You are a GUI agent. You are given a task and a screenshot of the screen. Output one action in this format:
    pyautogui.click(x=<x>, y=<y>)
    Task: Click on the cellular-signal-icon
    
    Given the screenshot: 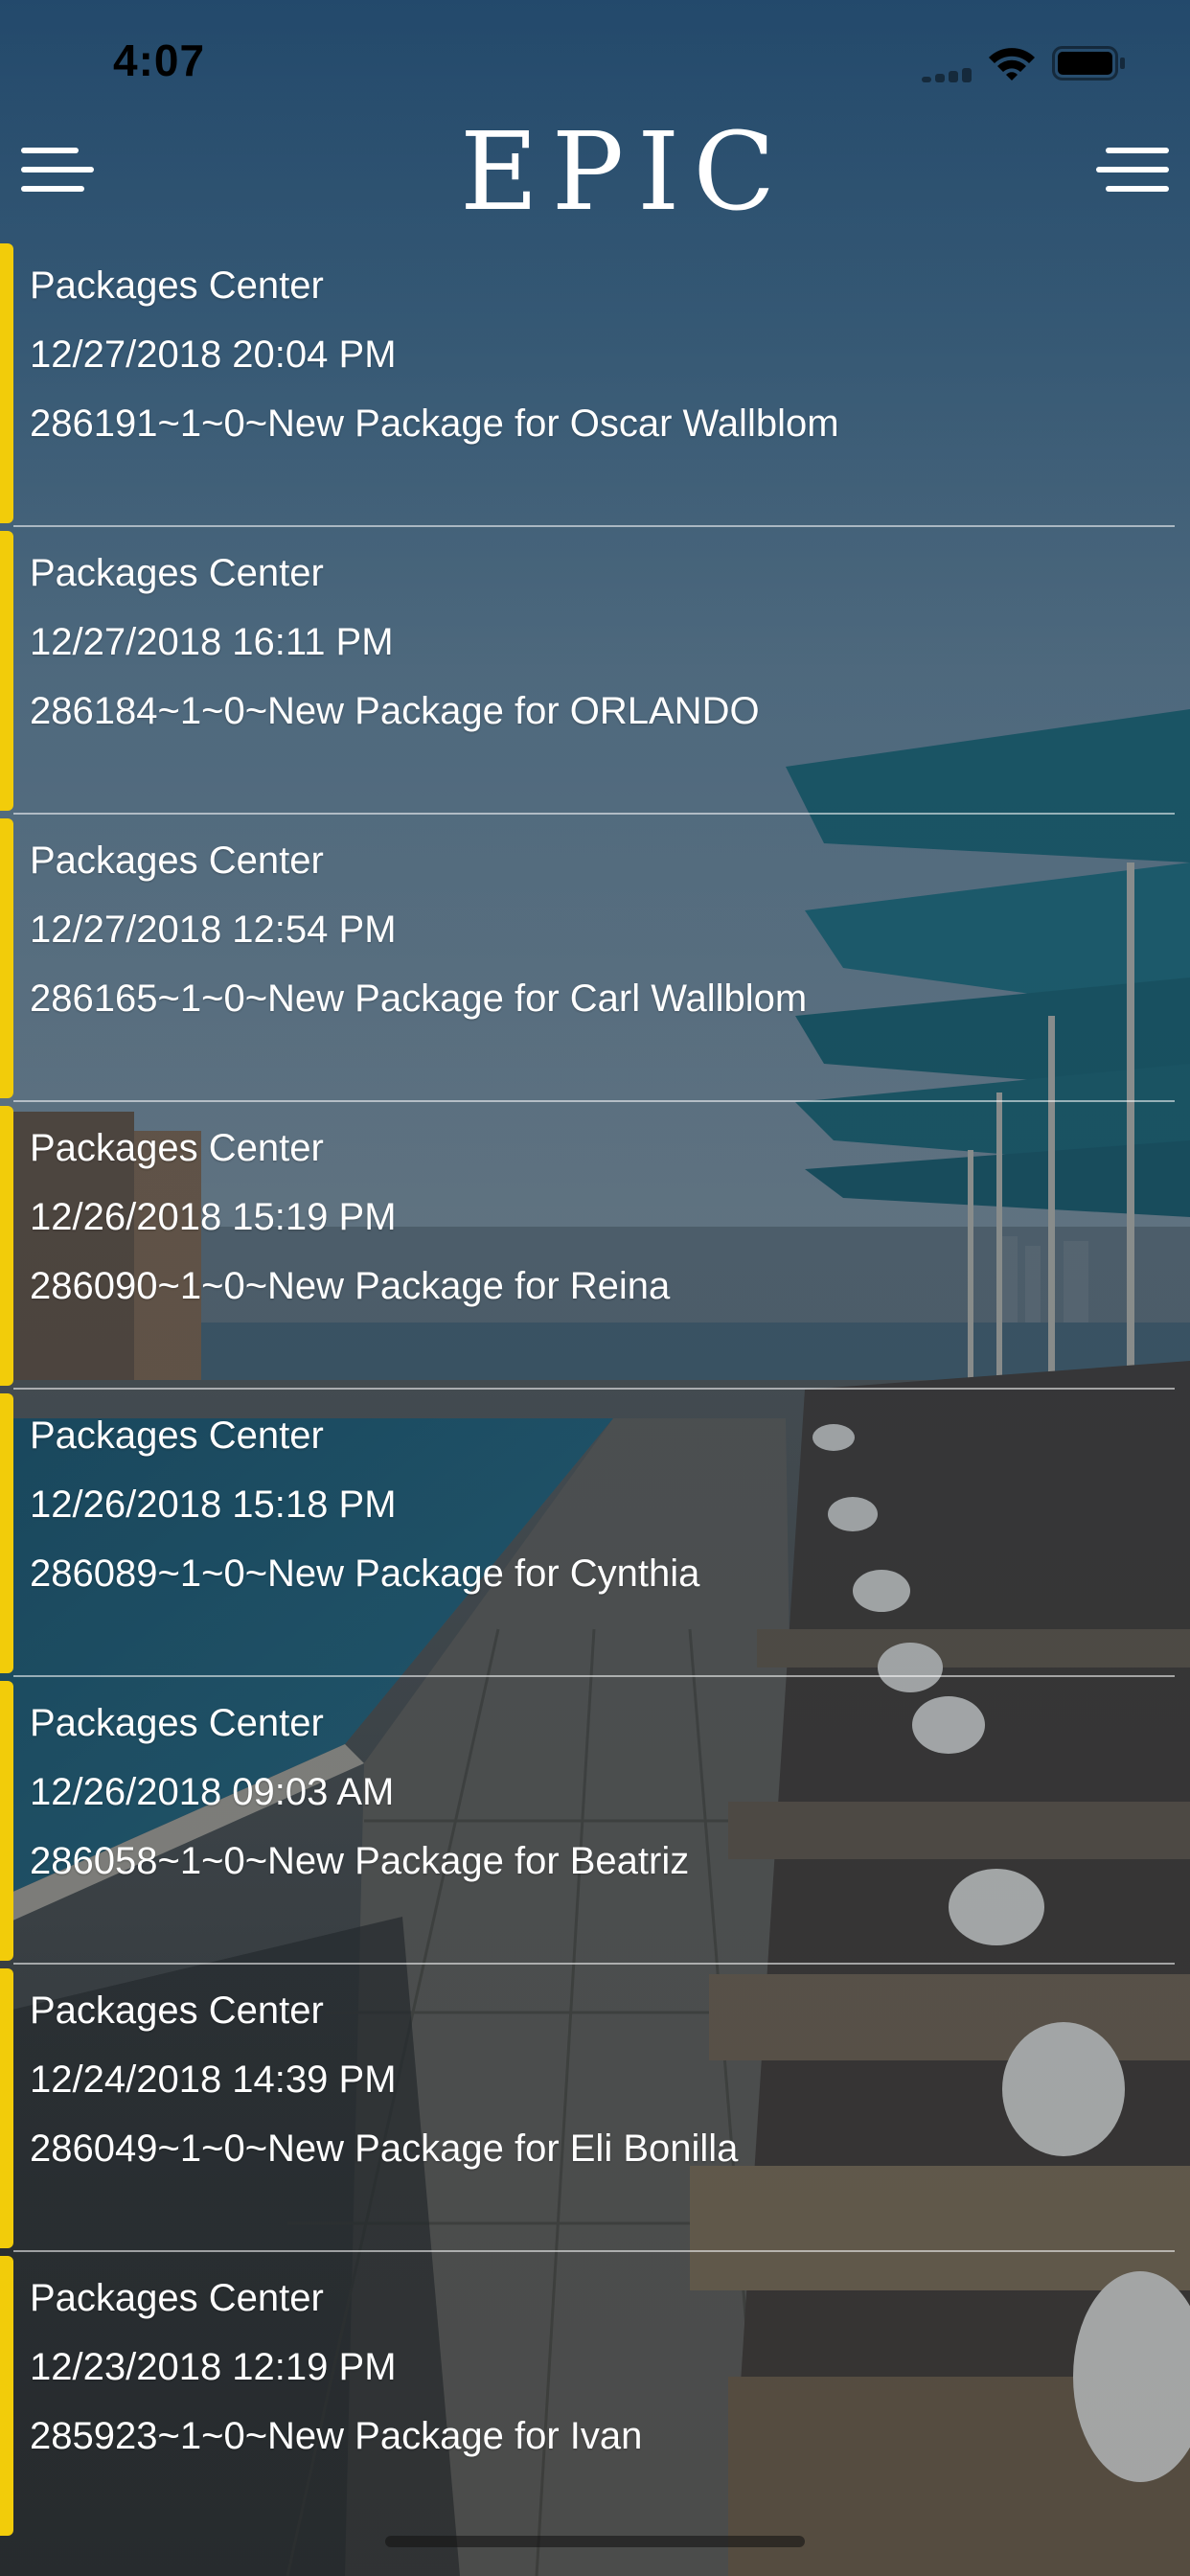 What is the action you would take?
    pyautogui.click(x=951, y=72)
    